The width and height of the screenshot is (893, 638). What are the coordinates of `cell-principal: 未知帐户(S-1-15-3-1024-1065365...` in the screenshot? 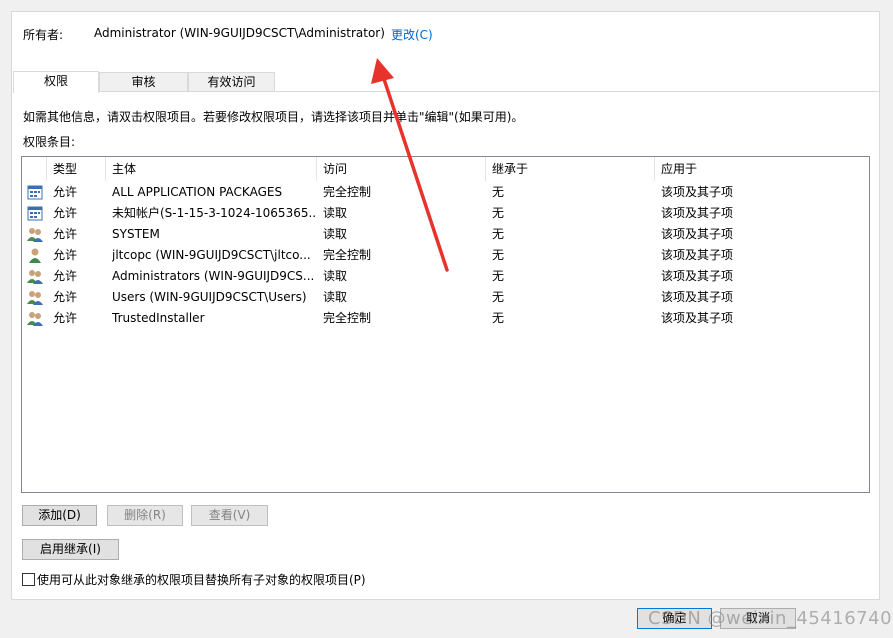 It's located at (213, 213).